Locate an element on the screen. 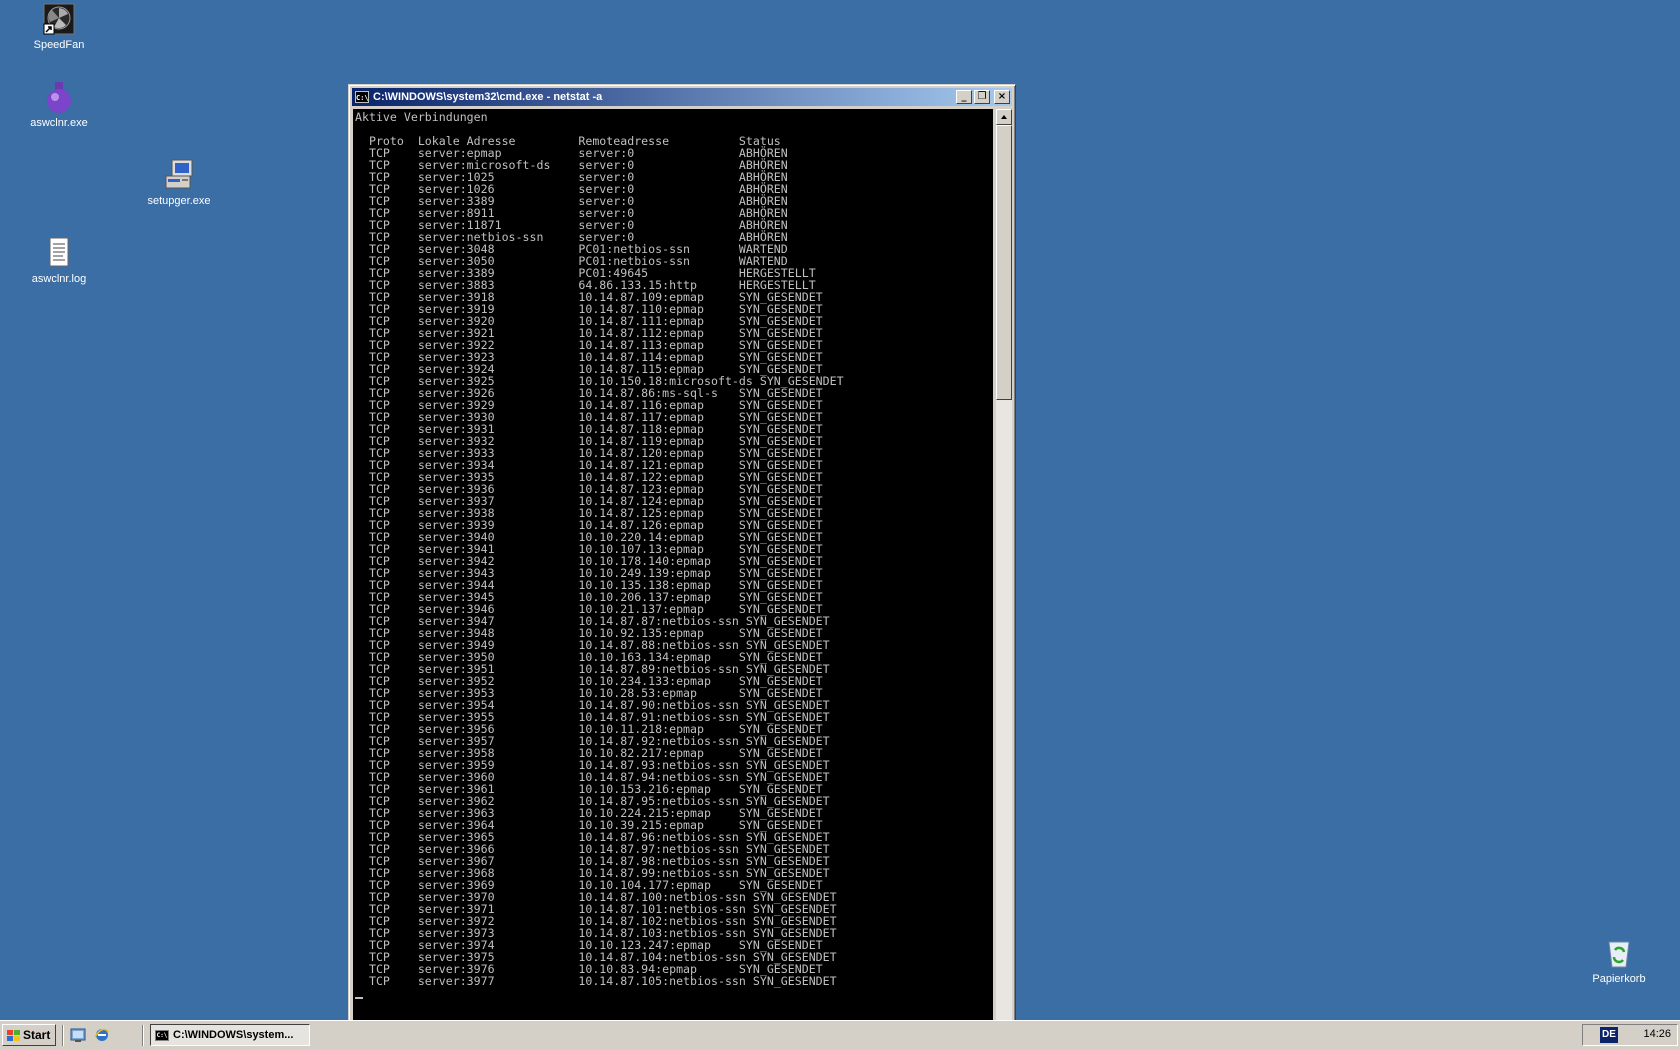  internet-explorer-icon is located at coordinates (102, 1035).